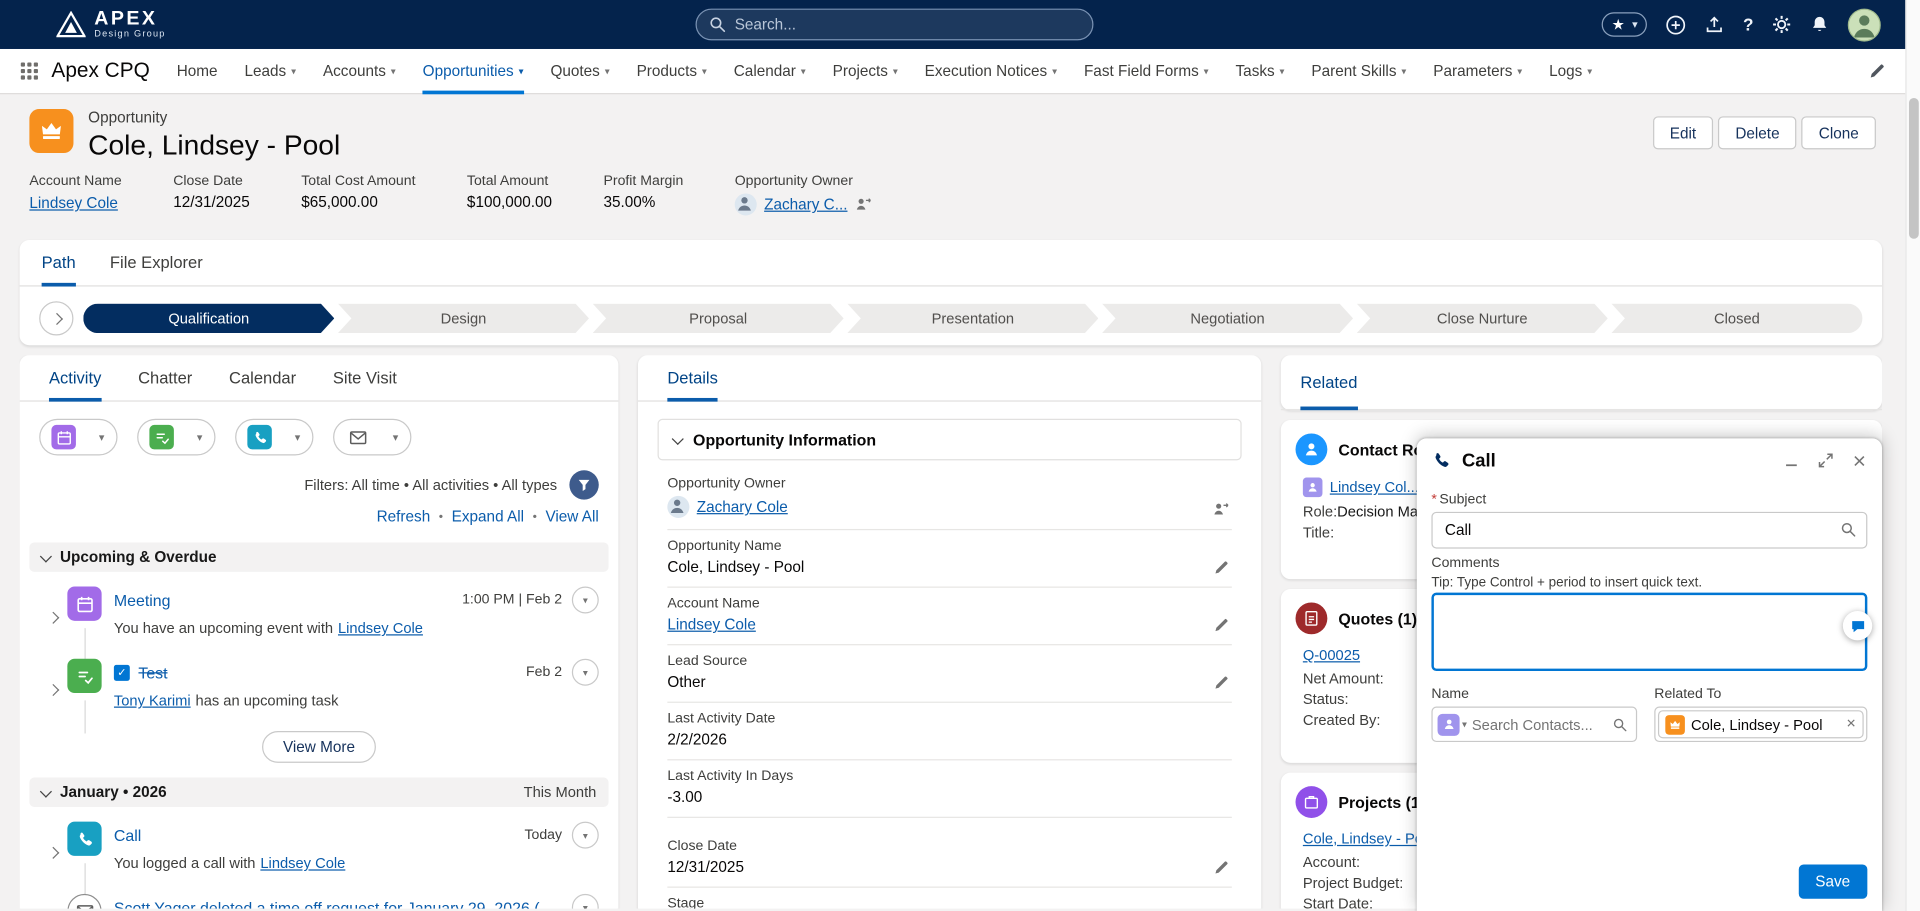 The image size is (1920, 911). What do you see at coordinates (1635, 24) in the screenshot?
I see `favorites-caret-icon` at bounding box center [1635, 24].